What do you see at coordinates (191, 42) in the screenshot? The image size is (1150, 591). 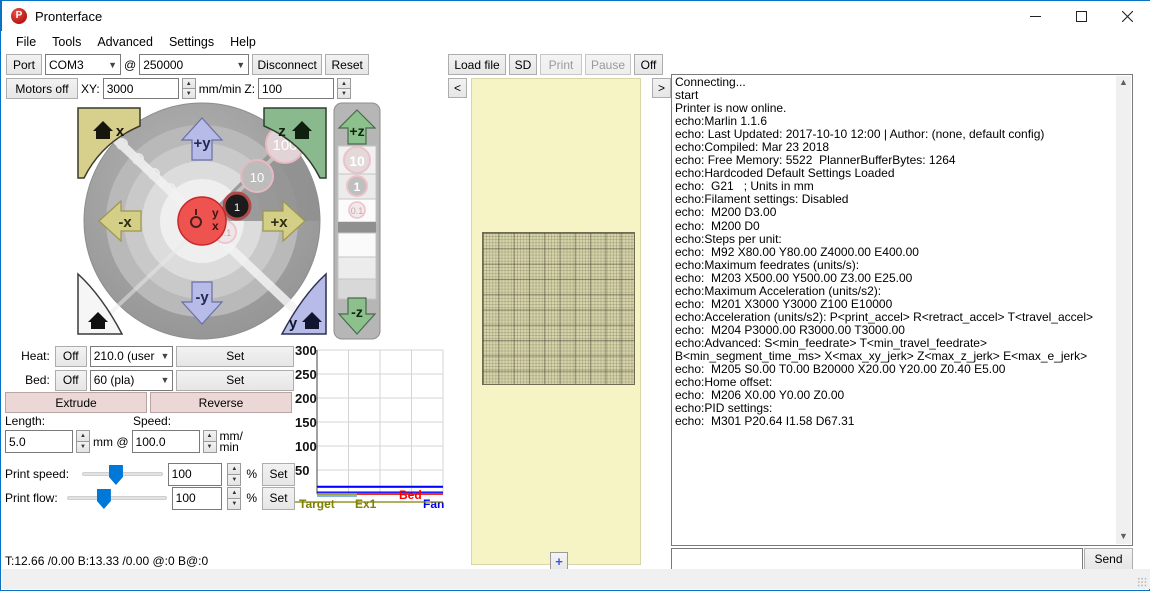 I see `menu-settings: Settings` at bounding box center [191, 42].